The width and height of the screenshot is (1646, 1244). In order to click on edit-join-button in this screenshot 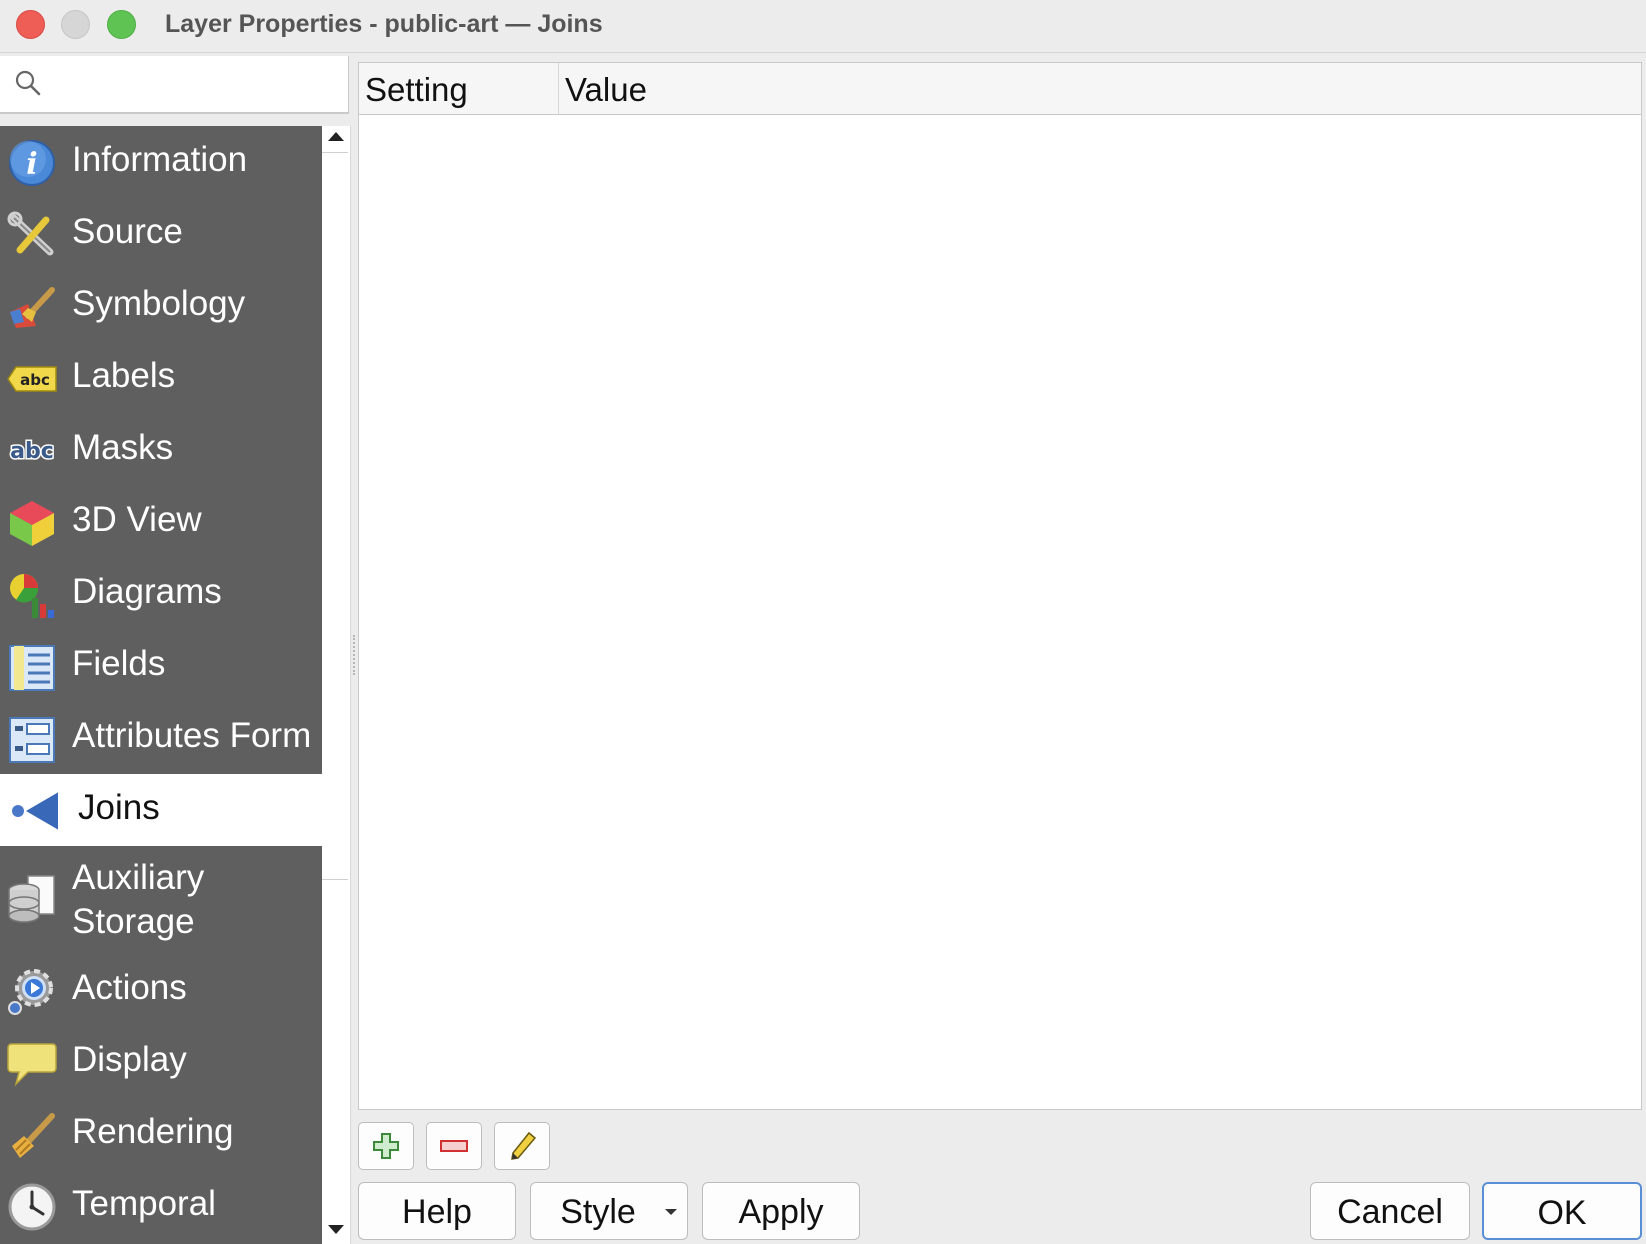, I will do `click(522, 1146)`.